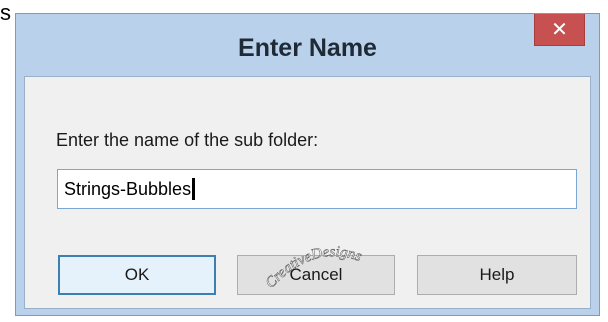  Describe the element at coordinates (137, 275) in the screenshot. I see `ok-button: OK` at that location.